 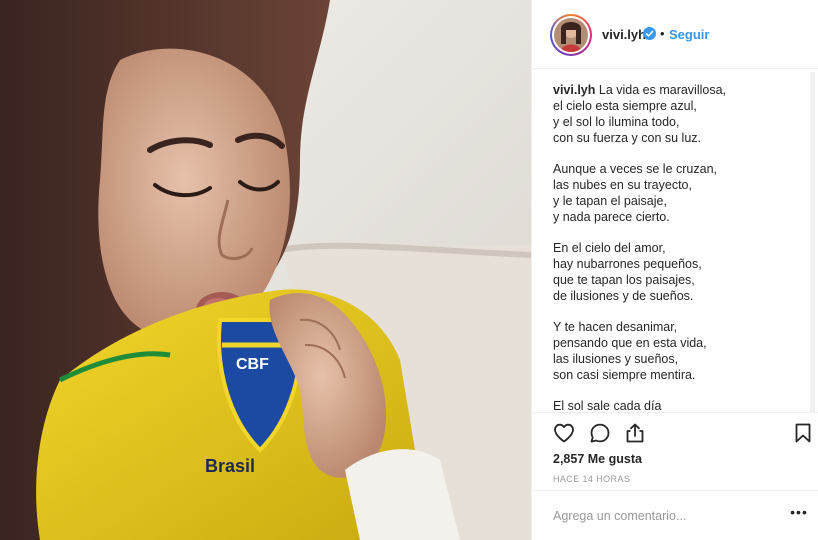 I want to click on verified-badge-icon, so click(x=649, y=33).